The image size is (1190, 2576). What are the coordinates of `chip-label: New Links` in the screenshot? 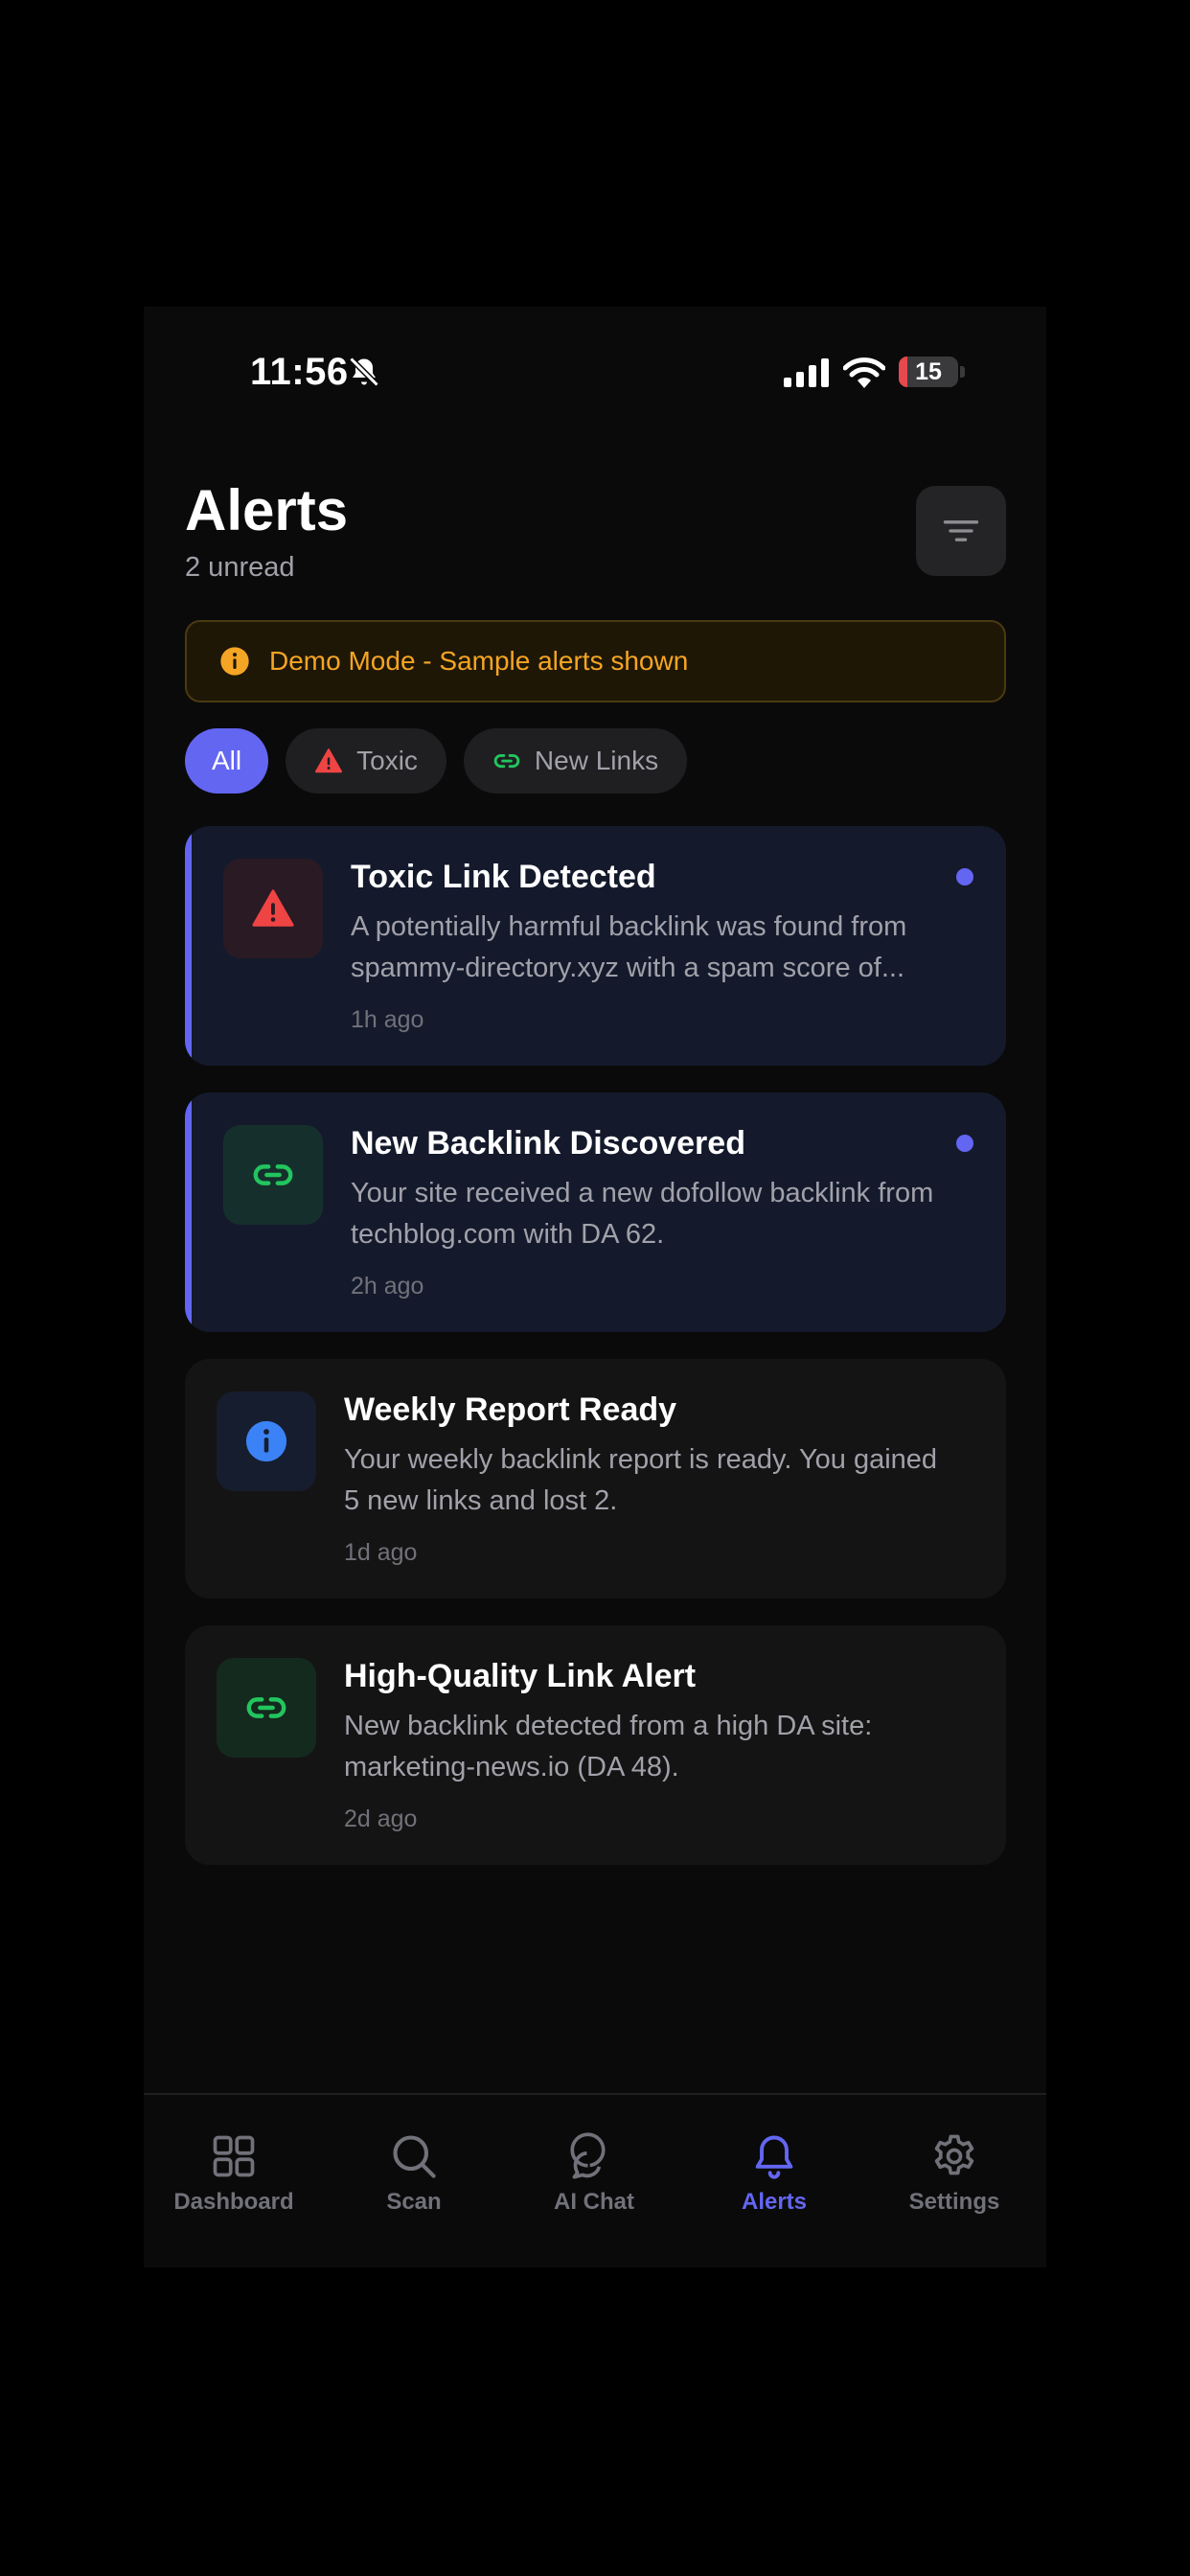 It's located at (596, 760).